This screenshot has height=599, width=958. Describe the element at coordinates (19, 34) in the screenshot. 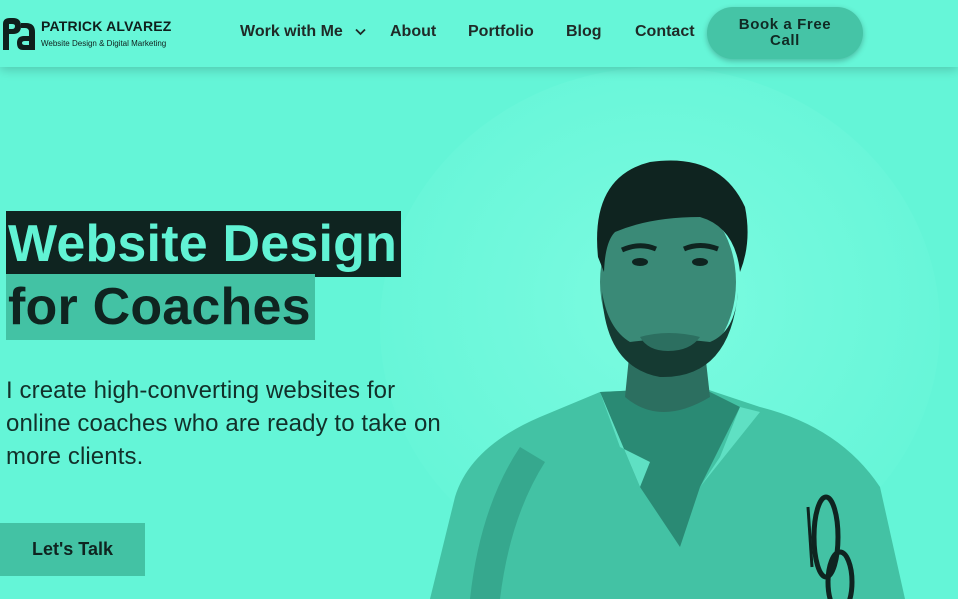

I see `pa-monogram-icon` at that location.